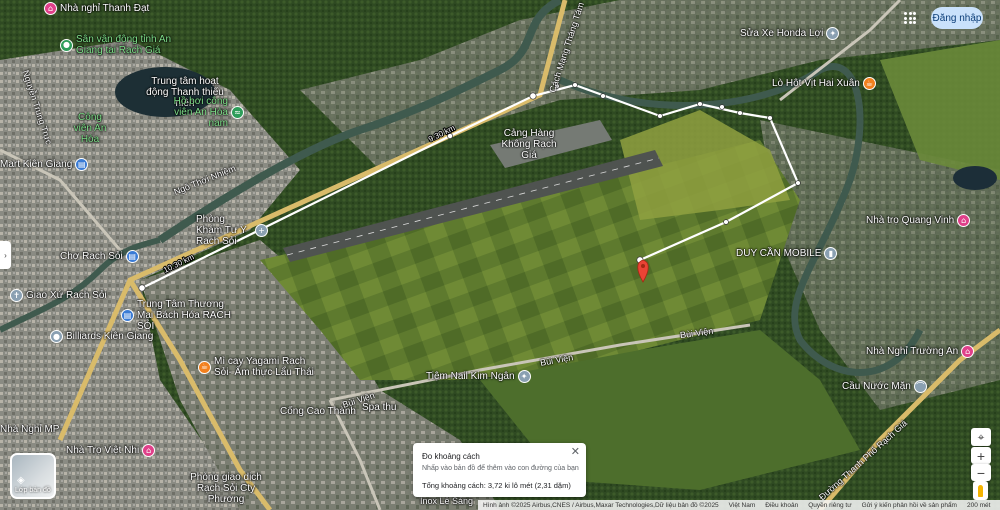 Image resolution: width=1000 pixels, height=510 pixels. What do you see at coordinates (44, 164) in the screenshot?
I see `place-mart-kien-giang: Mart Kiên Giang ▤` at bounding box center [44, 164].